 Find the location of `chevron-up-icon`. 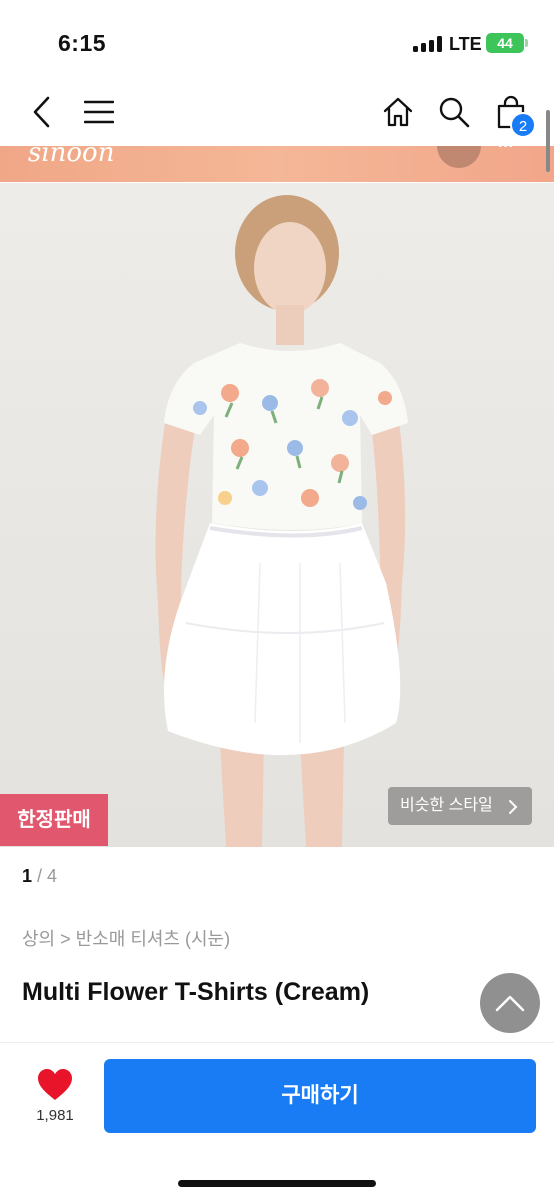

chevron-up-icon is located at coordinates (510, 1003).